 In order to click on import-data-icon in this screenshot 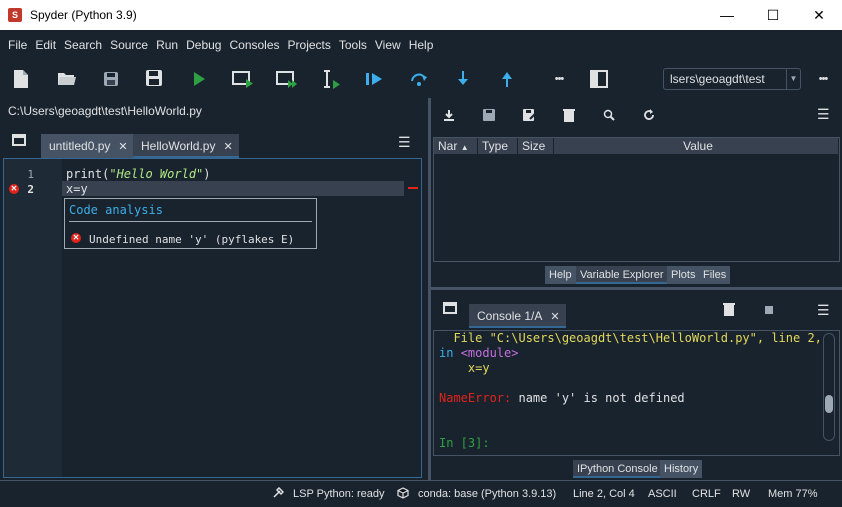, I will do `click(449, 116)`.